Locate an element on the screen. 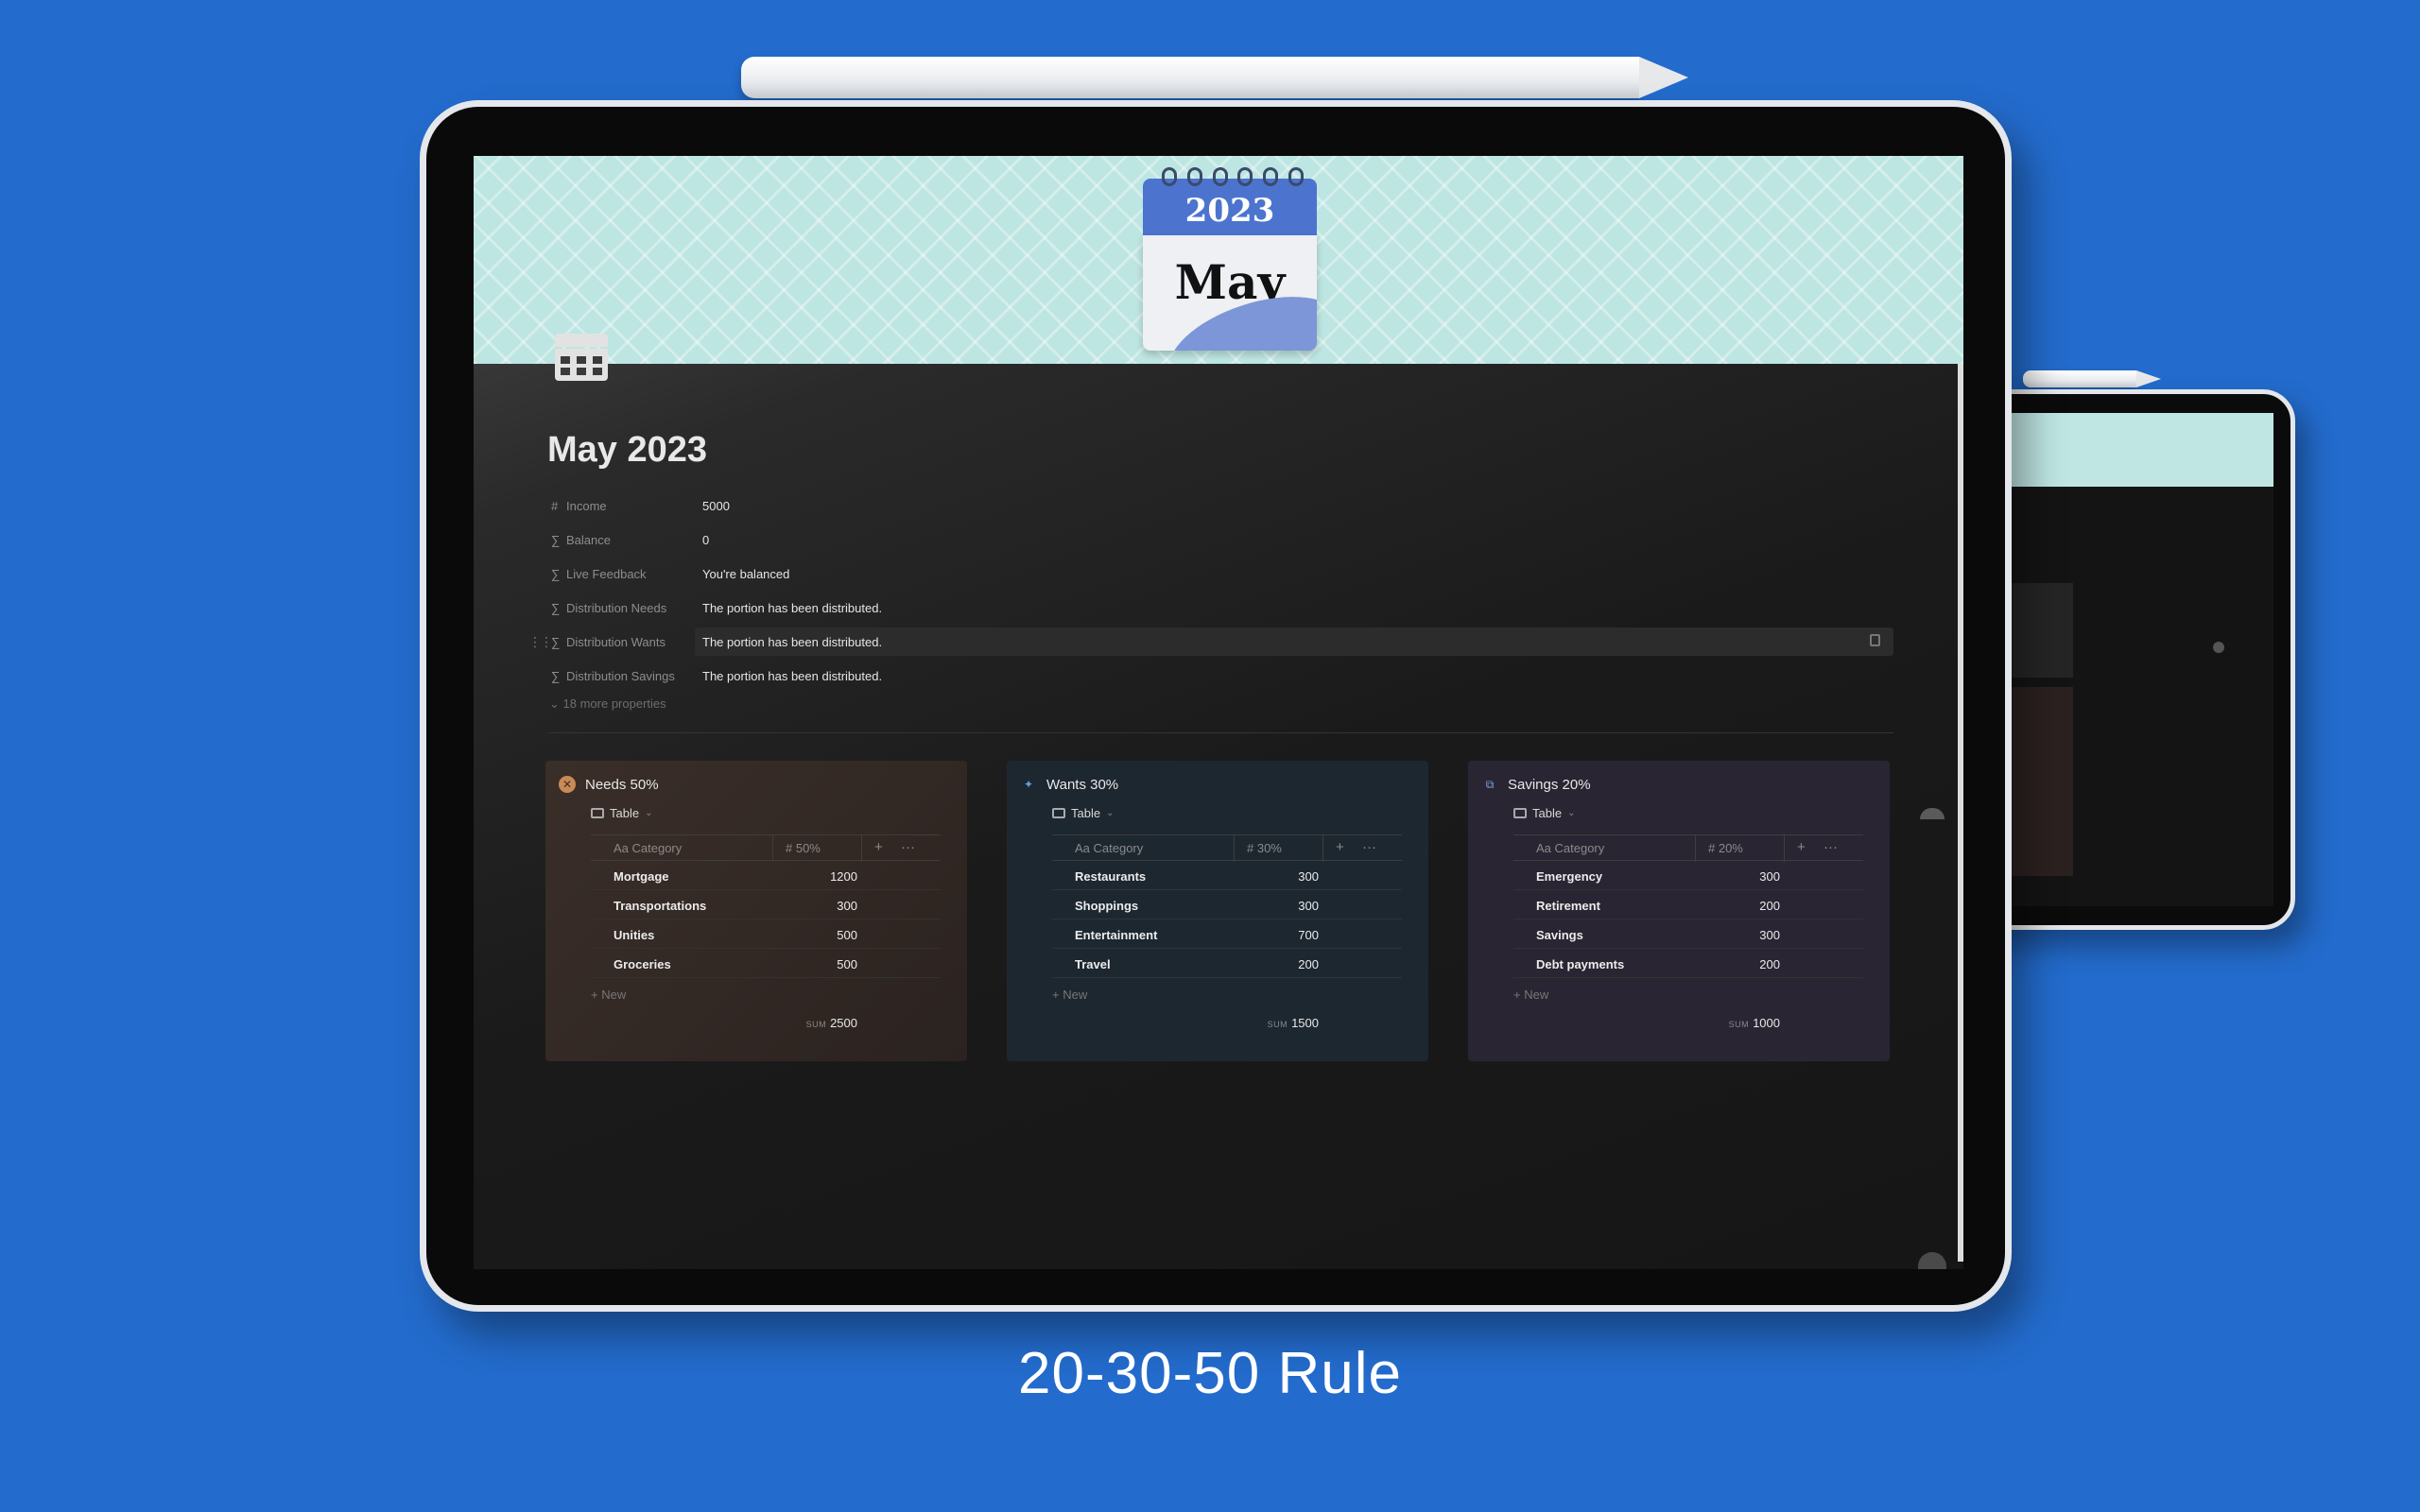  calendar-illustration: 2023 May is located at coordinates (1230, 259).